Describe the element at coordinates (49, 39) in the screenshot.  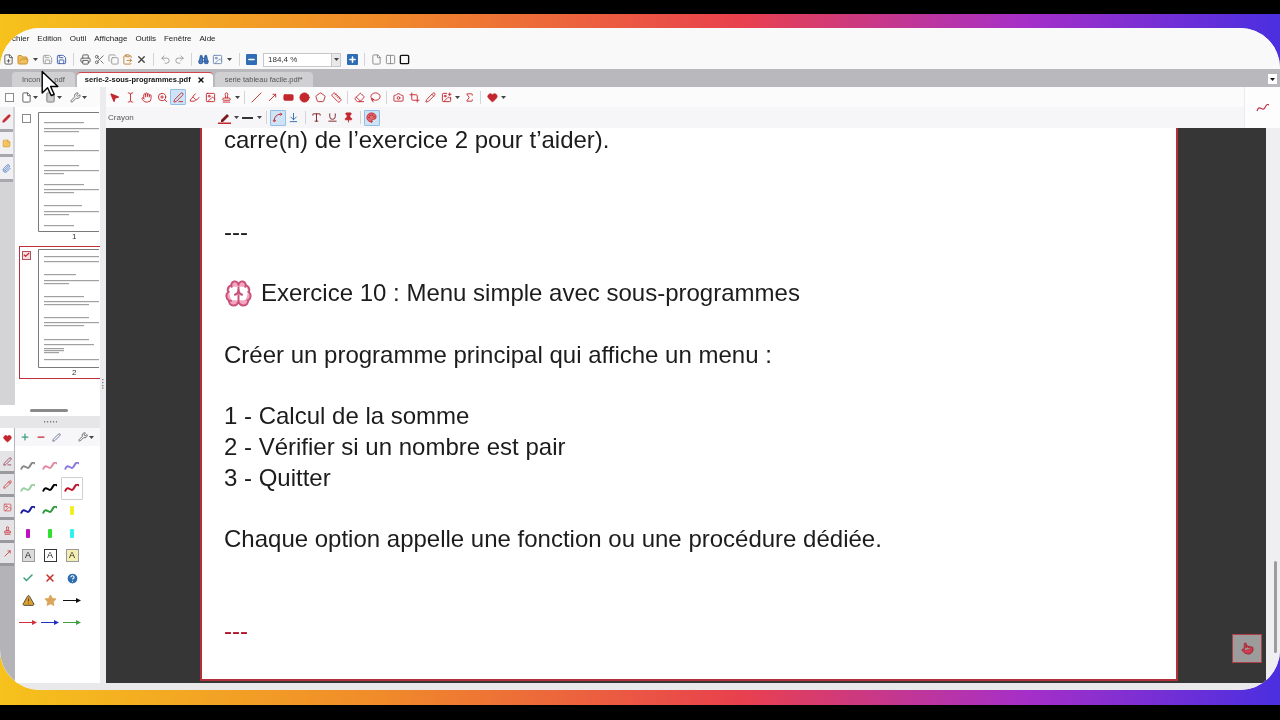
I see `menu-item: Edition` at that location.